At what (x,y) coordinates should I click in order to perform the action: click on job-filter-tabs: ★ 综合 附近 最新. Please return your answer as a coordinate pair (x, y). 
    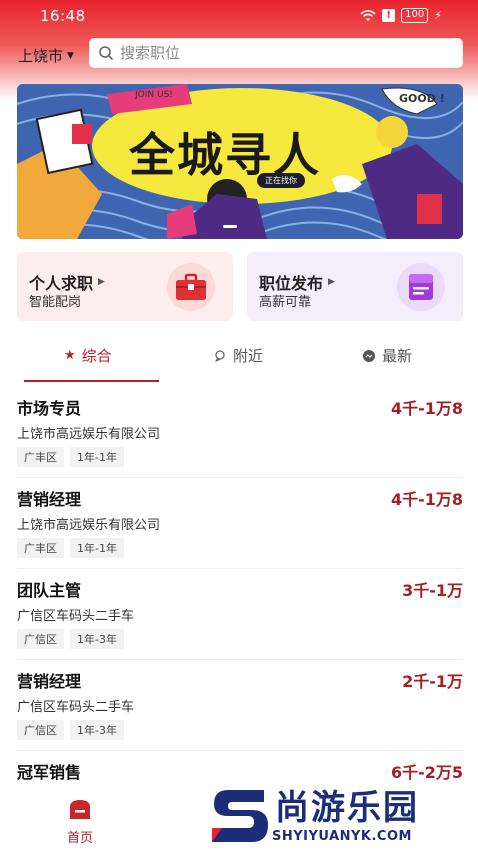
    Looking at the image, I should click on (239, 364).